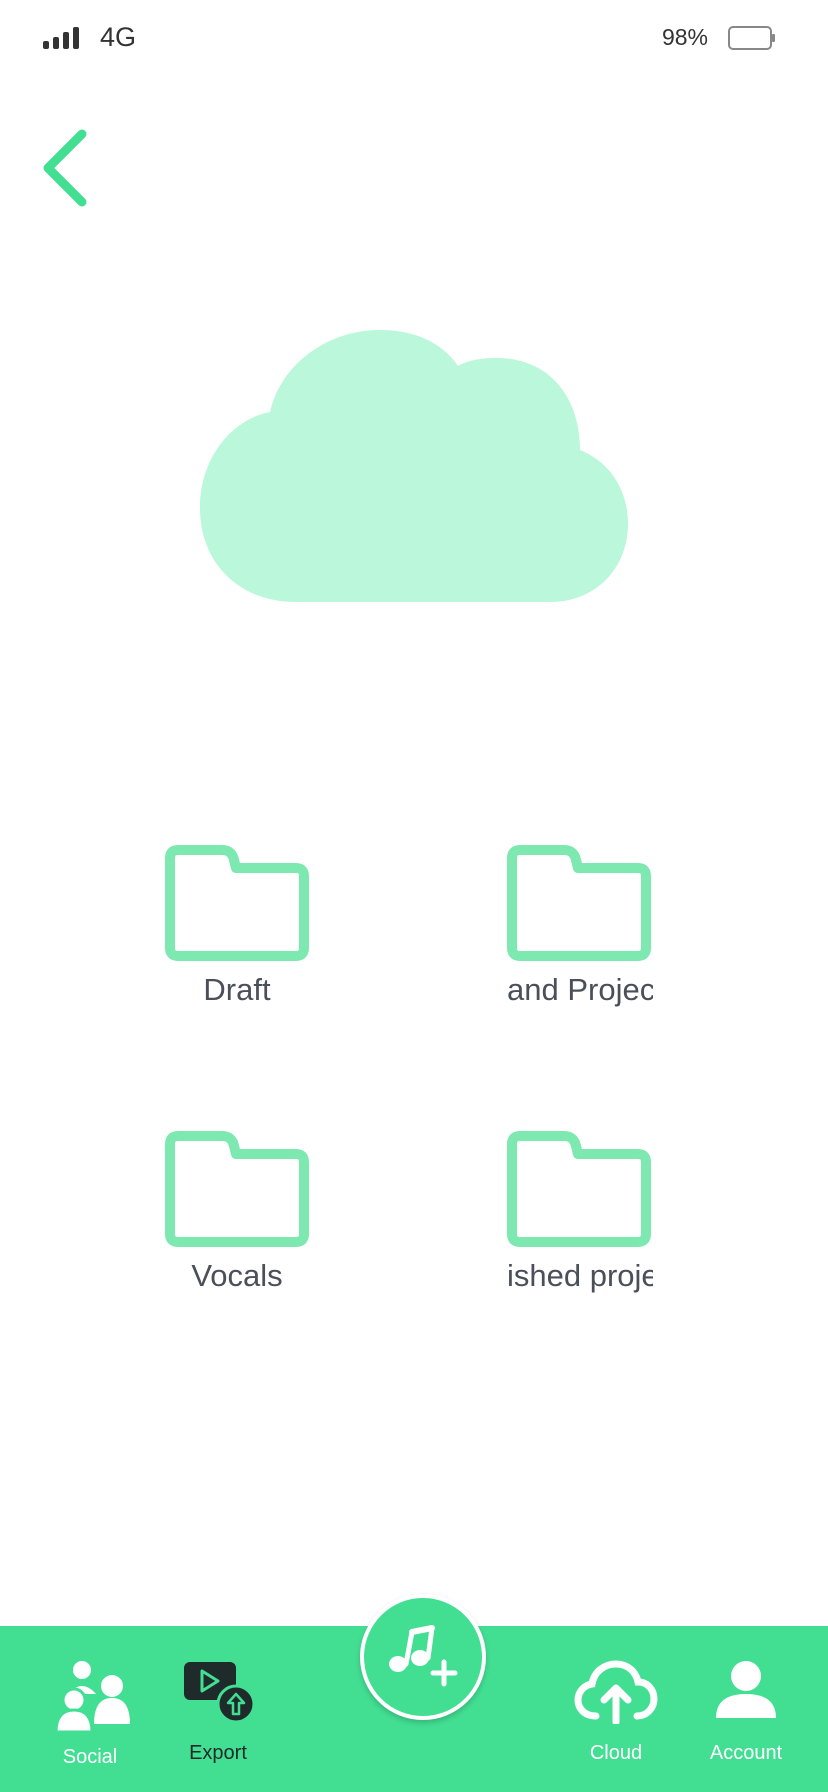  I want to click on signal-icon, so click(61, 38).